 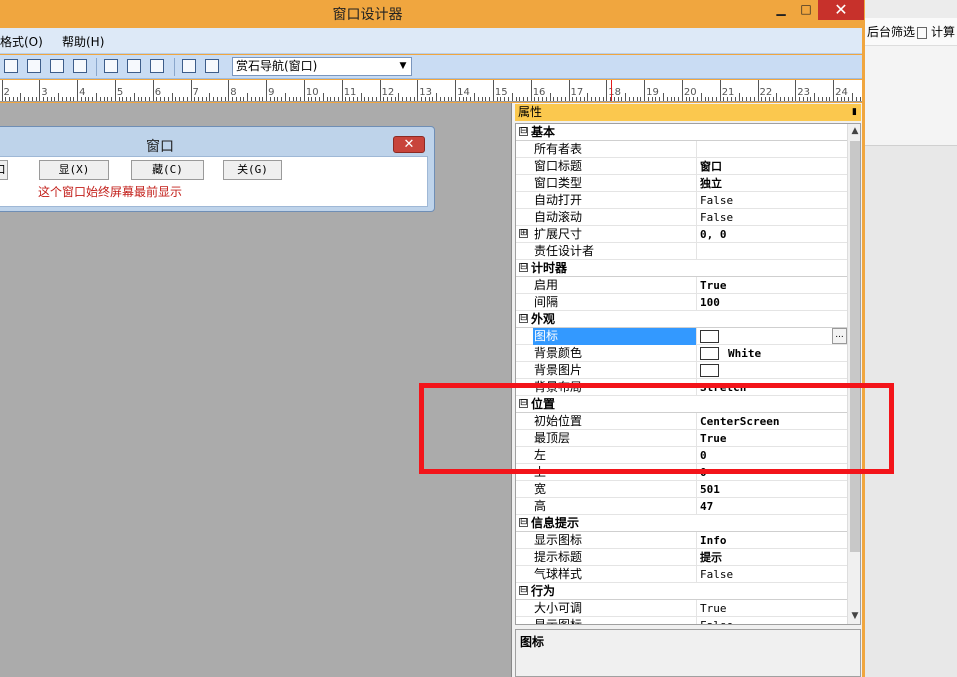 I want to click on property-value-cell: 100, so click(x=710, y=302).